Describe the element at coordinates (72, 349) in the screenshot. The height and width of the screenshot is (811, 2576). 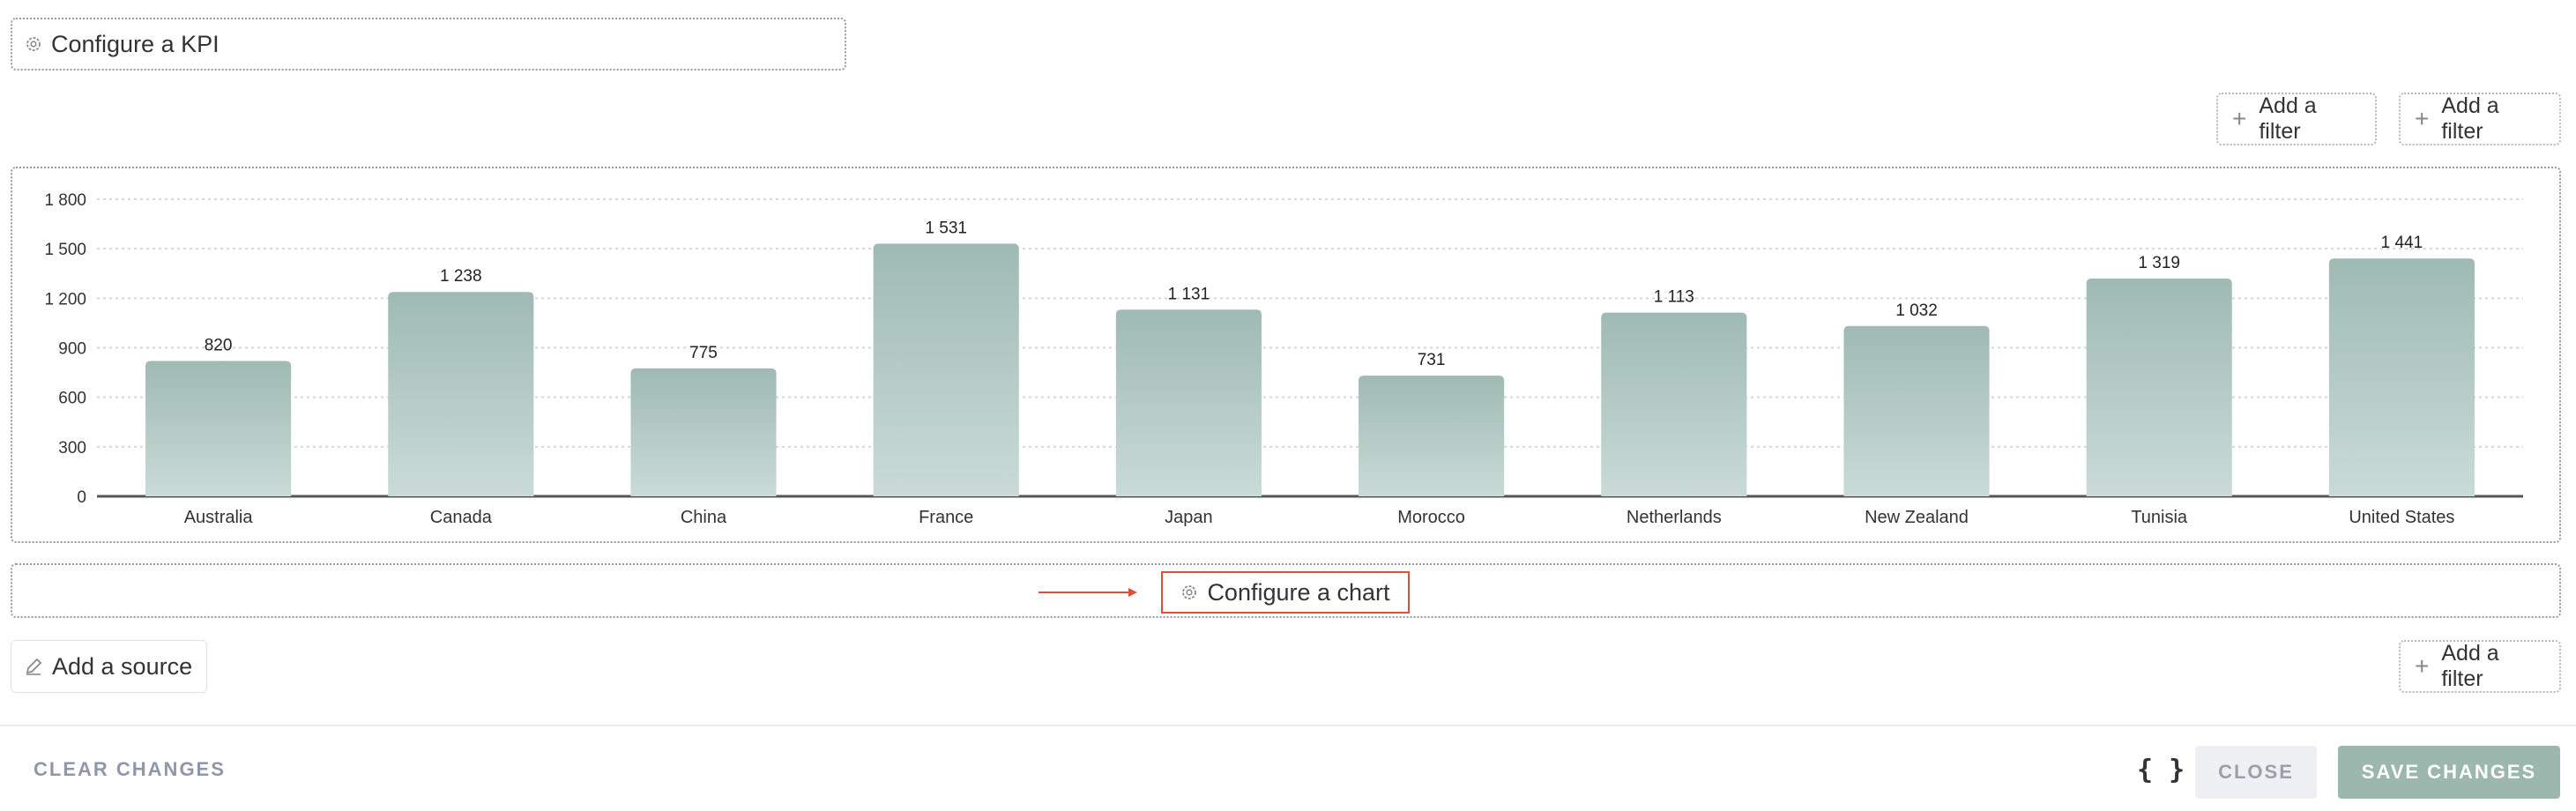
I see `y-tick-label: 900` at that location.